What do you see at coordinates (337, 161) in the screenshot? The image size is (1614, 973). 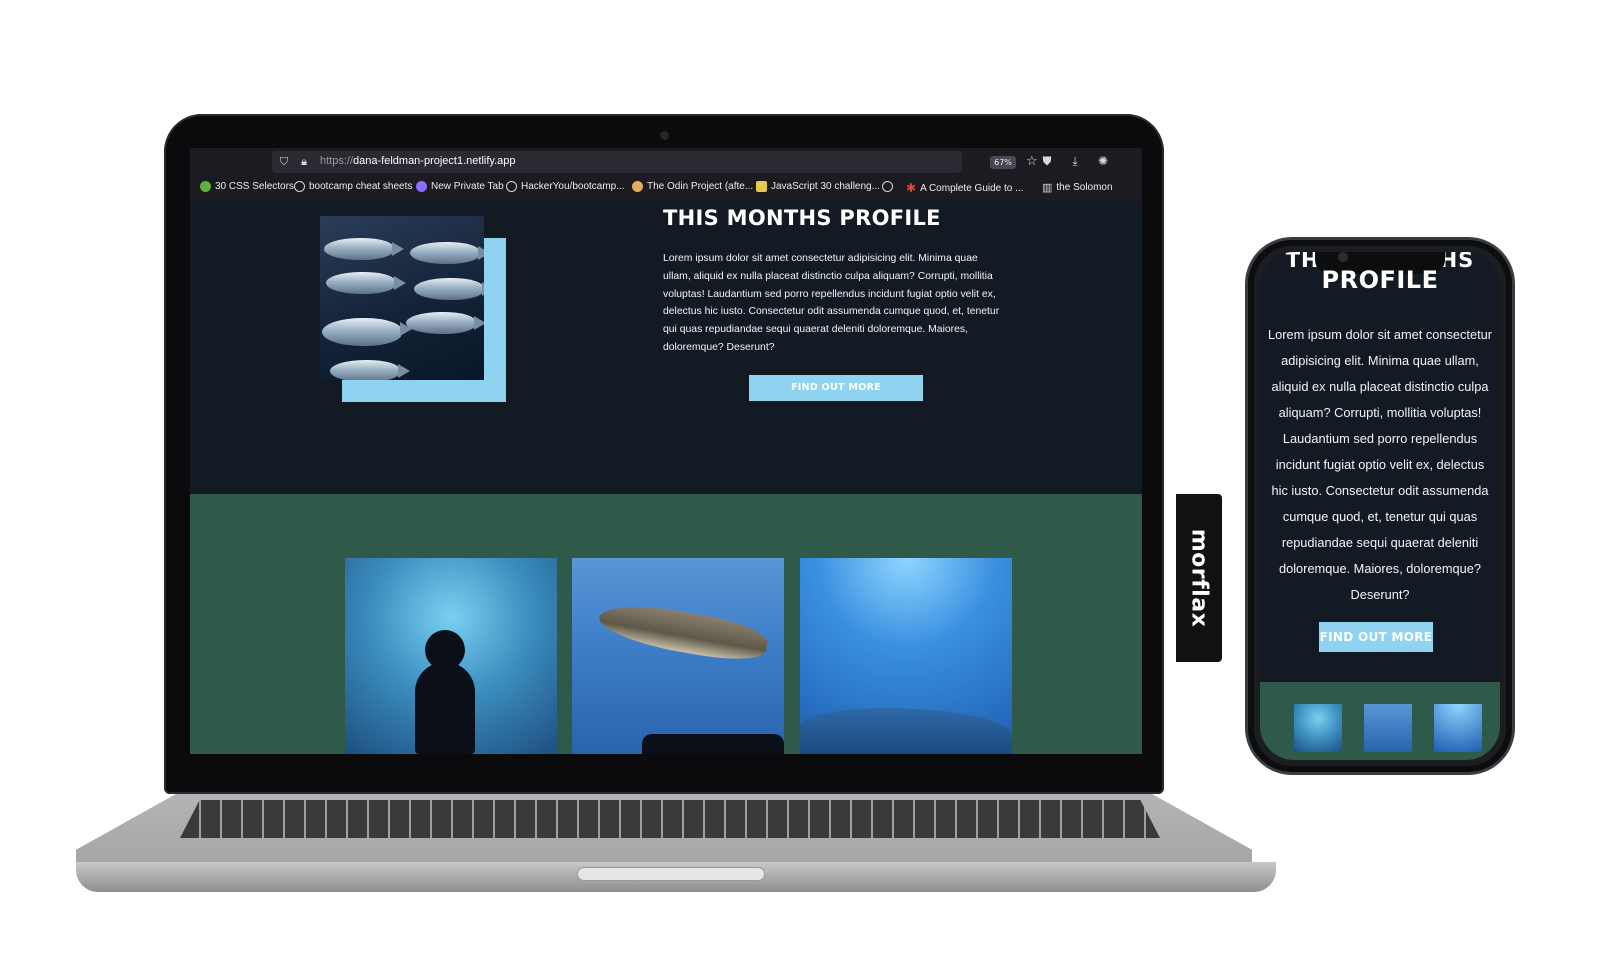 I see `url-protocol: https://` at bounding box center [337, 161].